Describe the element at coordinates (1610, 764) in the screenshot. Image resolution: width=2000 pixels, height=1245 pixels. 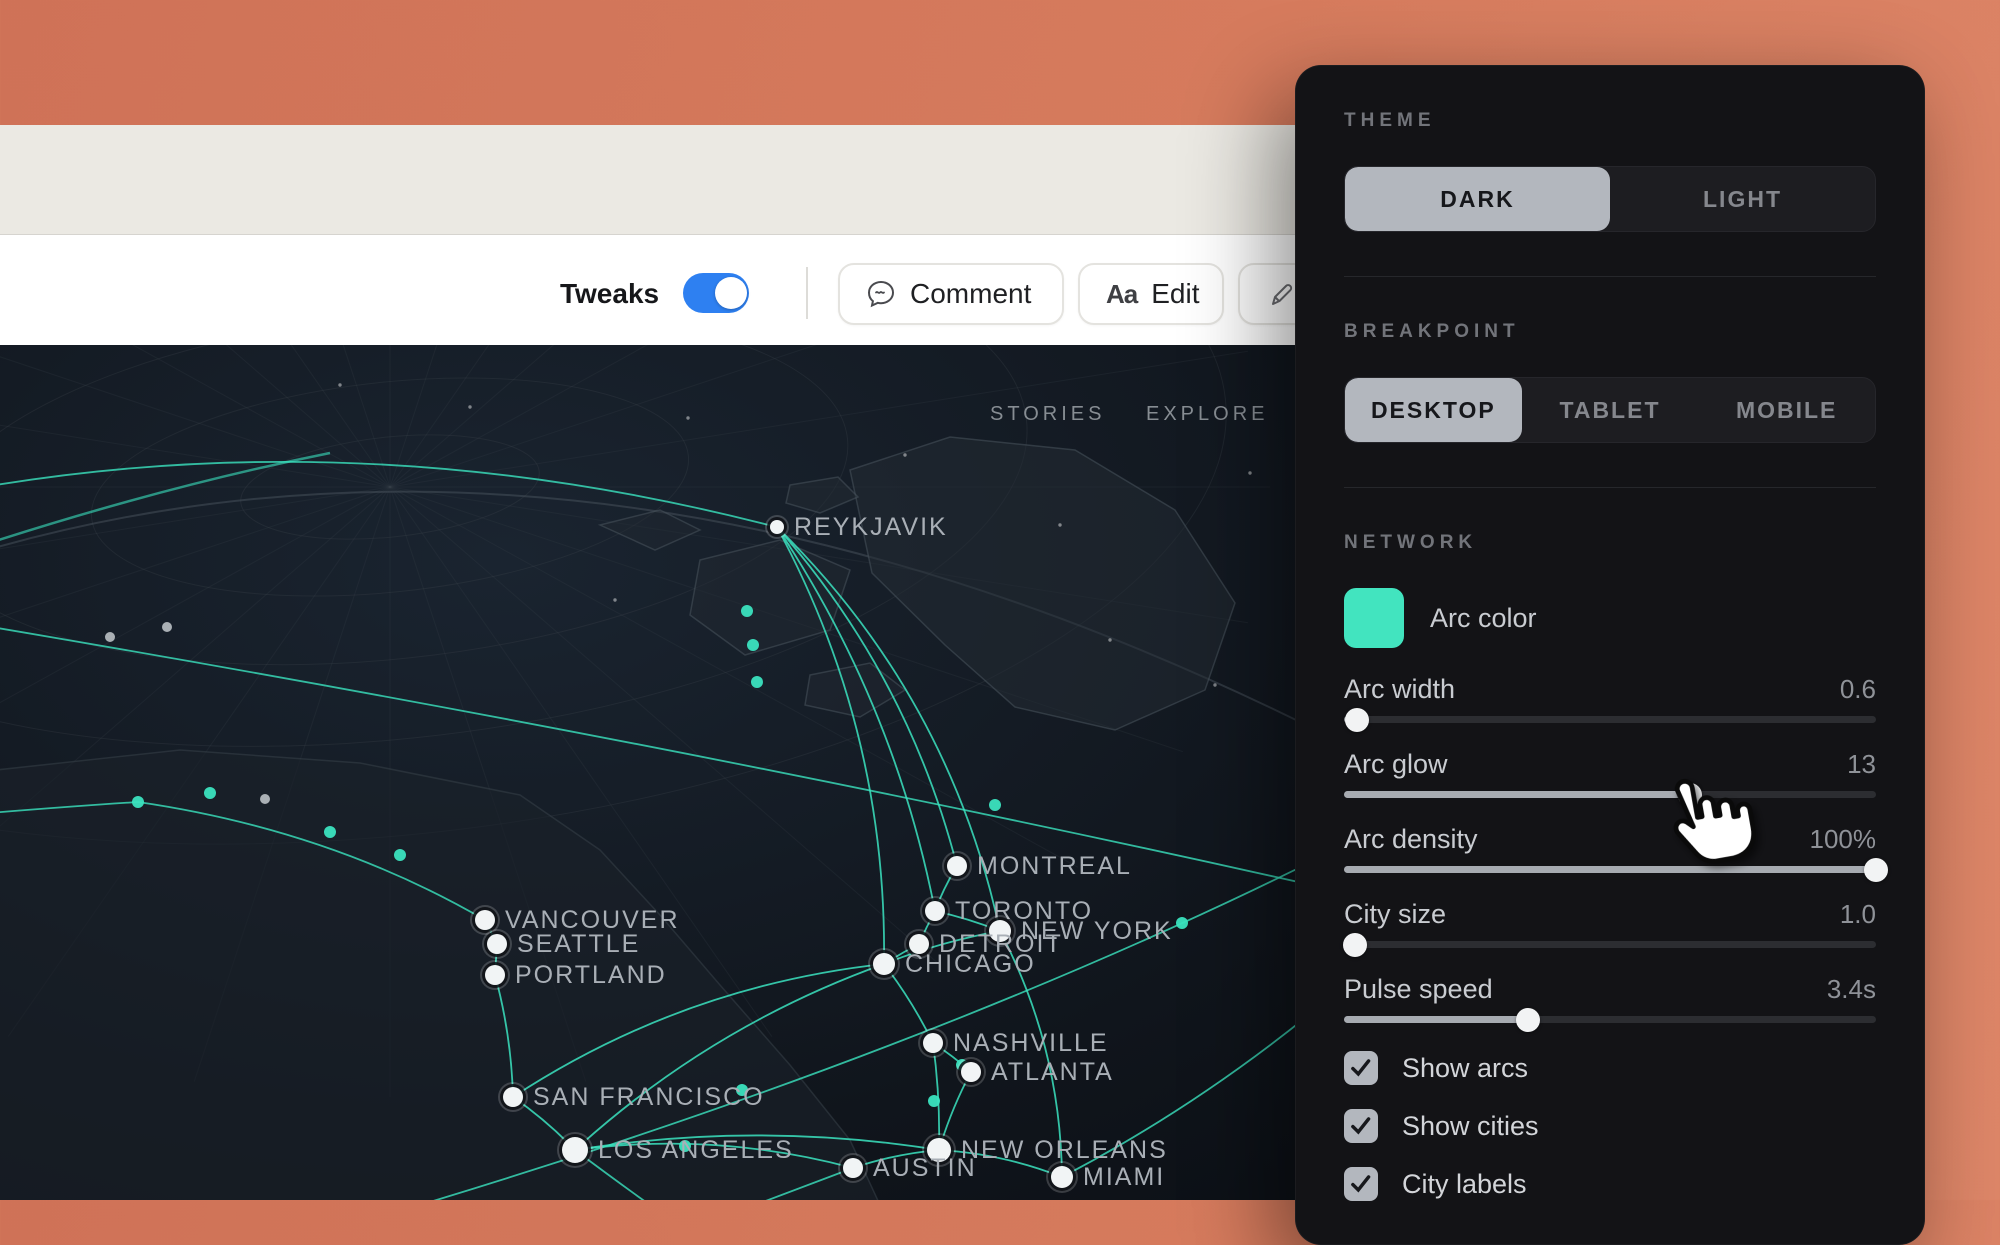
I see `slider-head-arc-glow: Arc glow 13` at that location.